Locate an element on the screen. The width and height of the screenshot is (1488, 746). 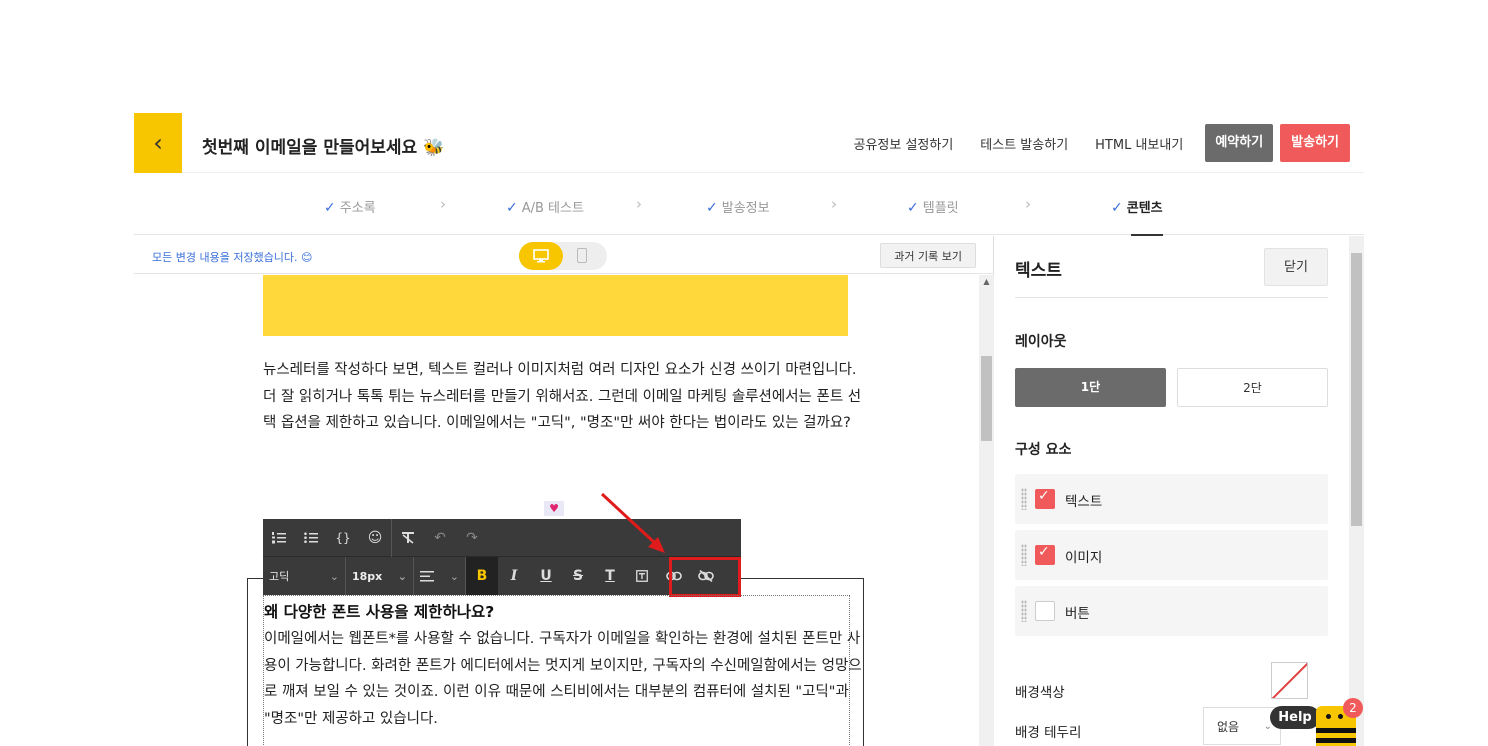
monitor-icon is located at coordinates (541, 256).